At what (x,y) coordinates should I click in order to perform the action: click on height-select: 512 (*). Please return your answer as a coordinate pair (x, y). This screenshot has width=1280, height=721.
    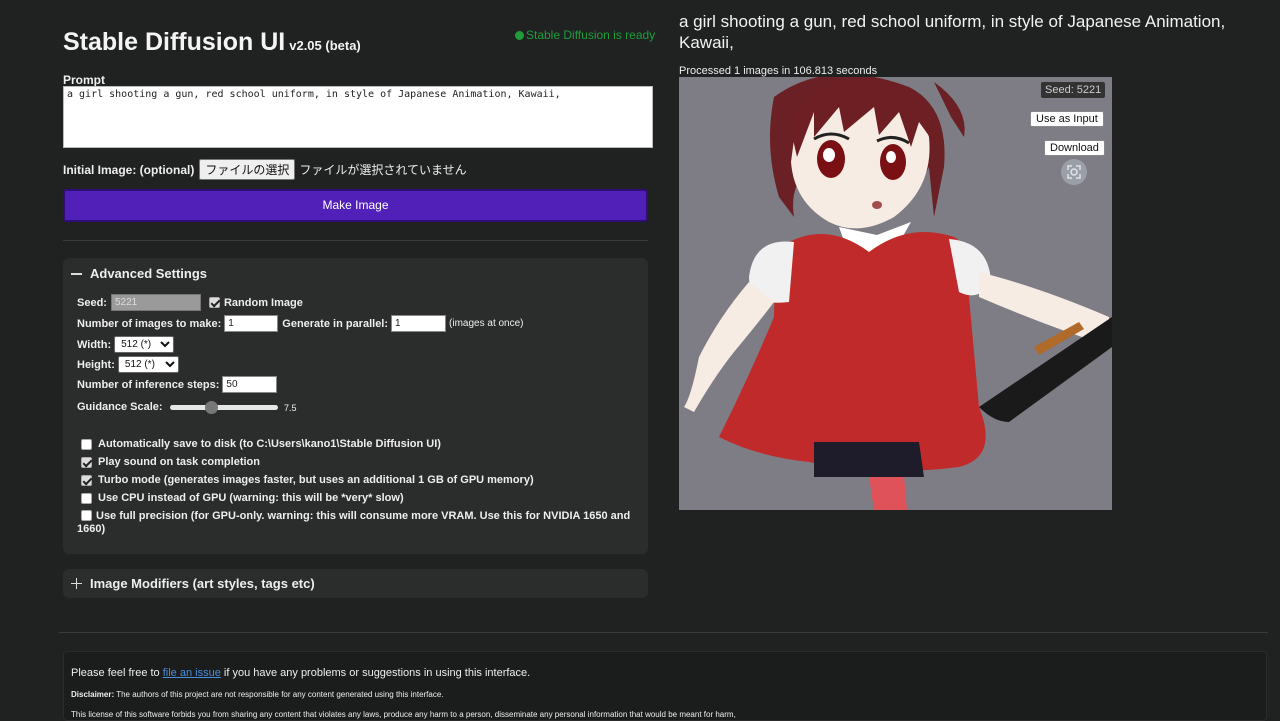
    Looking at the image, I should click on (148, 364).